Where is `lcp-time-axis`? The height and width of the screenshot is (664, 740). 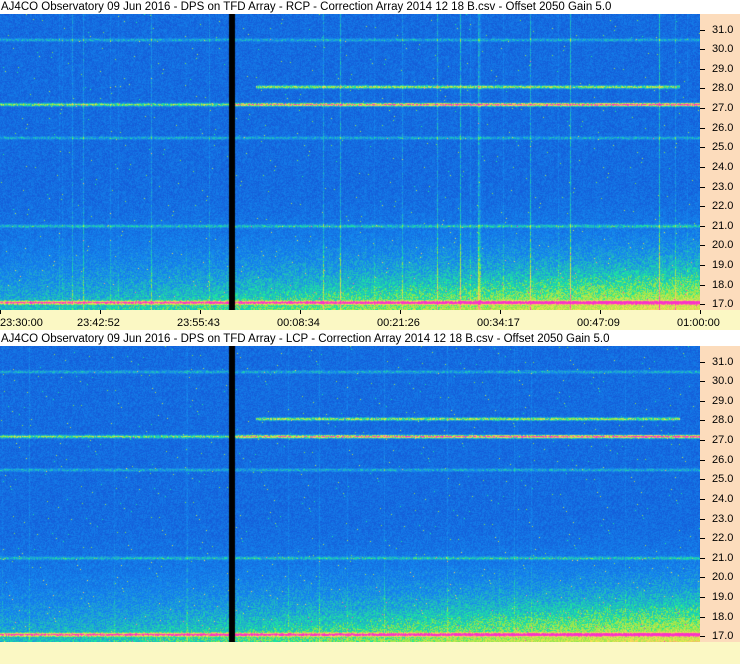
lcp-time-axis is located at coordinates (370, 653).